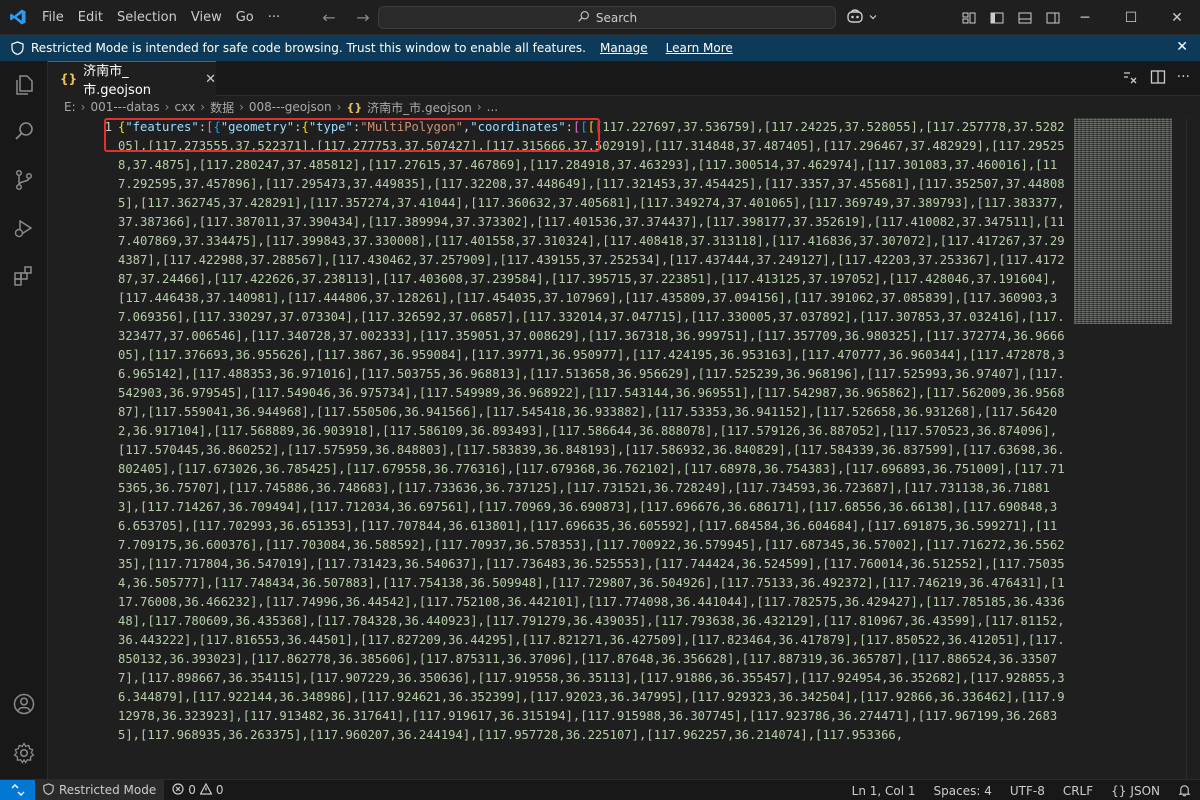 This screenshot has width=1200, height=800. Describe the element at coordinates (963, 791) in the screenshot. I see `indentation: Spaces: 4` at that location.